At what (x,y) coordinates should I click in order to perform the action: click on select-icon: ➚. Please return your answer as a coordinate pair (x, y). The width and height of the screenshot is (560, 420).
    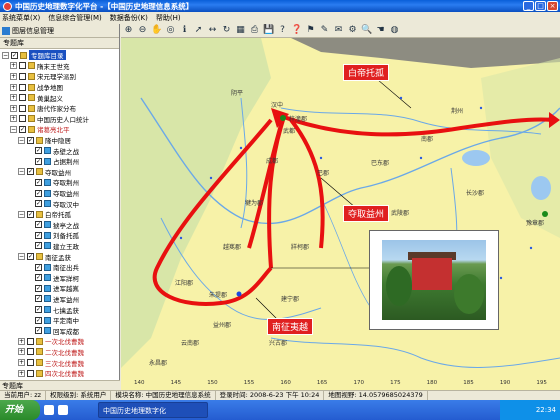
    Looking at the image, I should click on (198, 30).